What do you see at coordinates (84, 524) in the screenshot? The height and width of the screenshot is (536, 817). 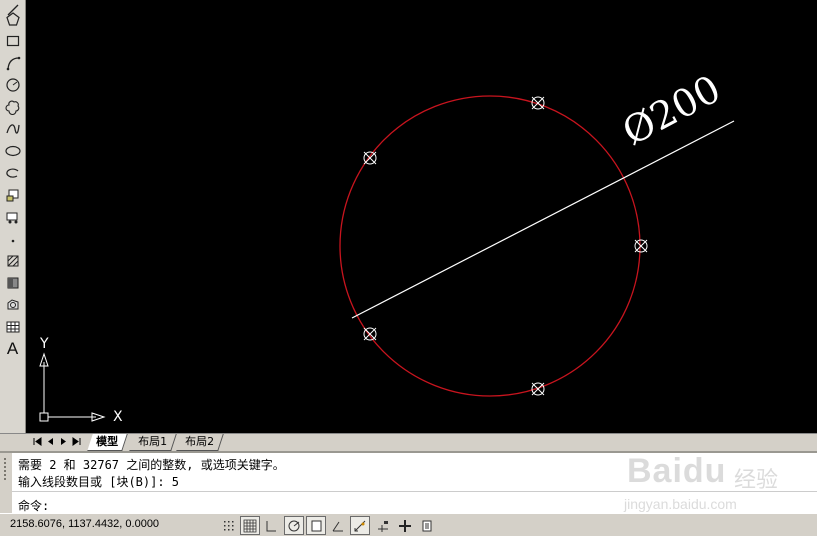 I see `cursor-coordinates: 2158.6076, 1137.4432, 0.0000` at bounding box center [84, 524].